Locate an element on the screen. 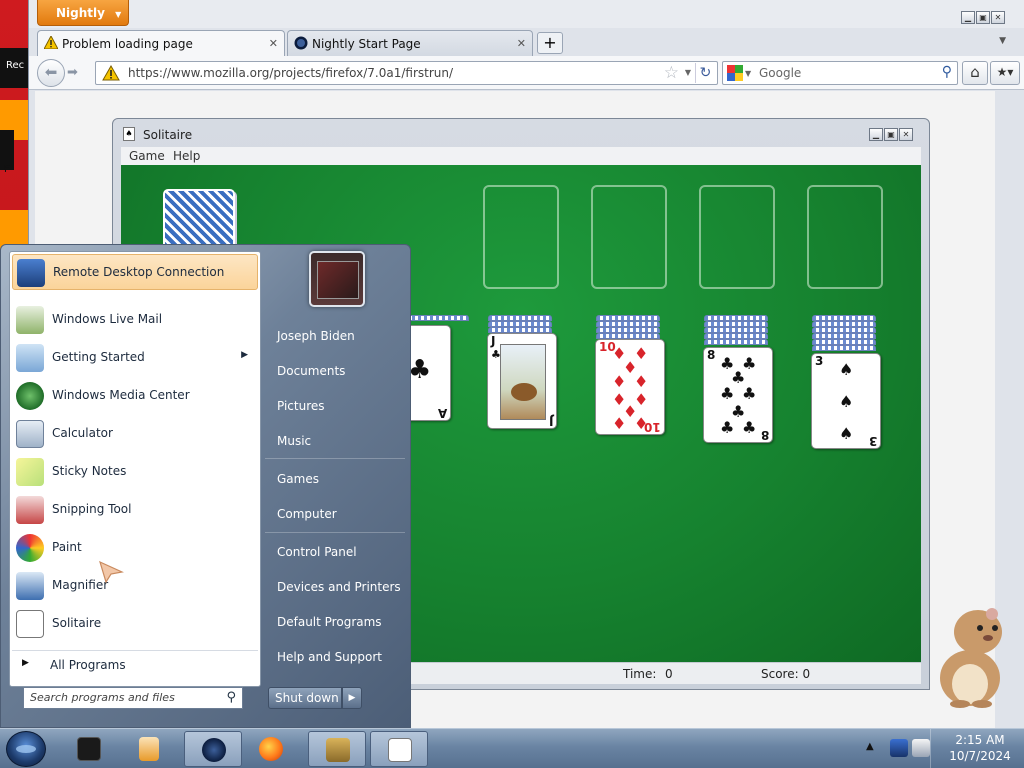 This screenshot has height=768, width=1024. score-label: Score: 0 is located at coordinates (786, 674).